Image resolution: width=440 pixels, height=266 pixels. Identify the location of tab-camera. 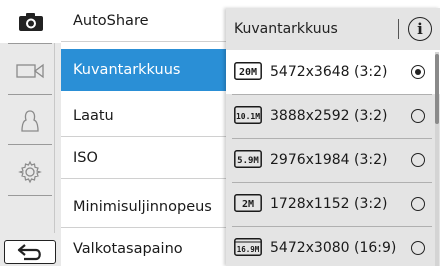
(30, 21).